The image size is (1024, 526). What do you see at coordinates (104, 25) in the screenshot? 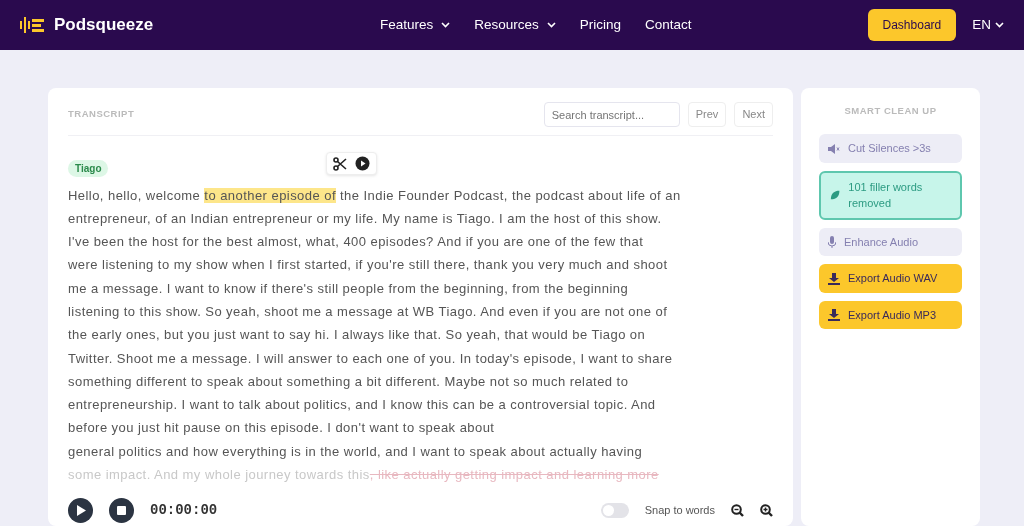
I see `brand-name: Podsqueeze` at bounding box center [104, 25].